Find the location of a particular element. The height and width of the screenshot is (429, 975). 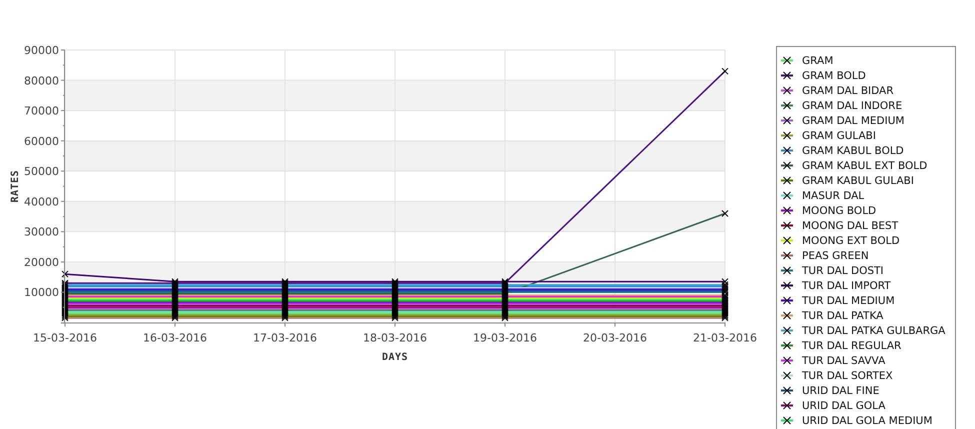

legend-label: MOONG EXT BOLD is located at coordinates (851, 240).